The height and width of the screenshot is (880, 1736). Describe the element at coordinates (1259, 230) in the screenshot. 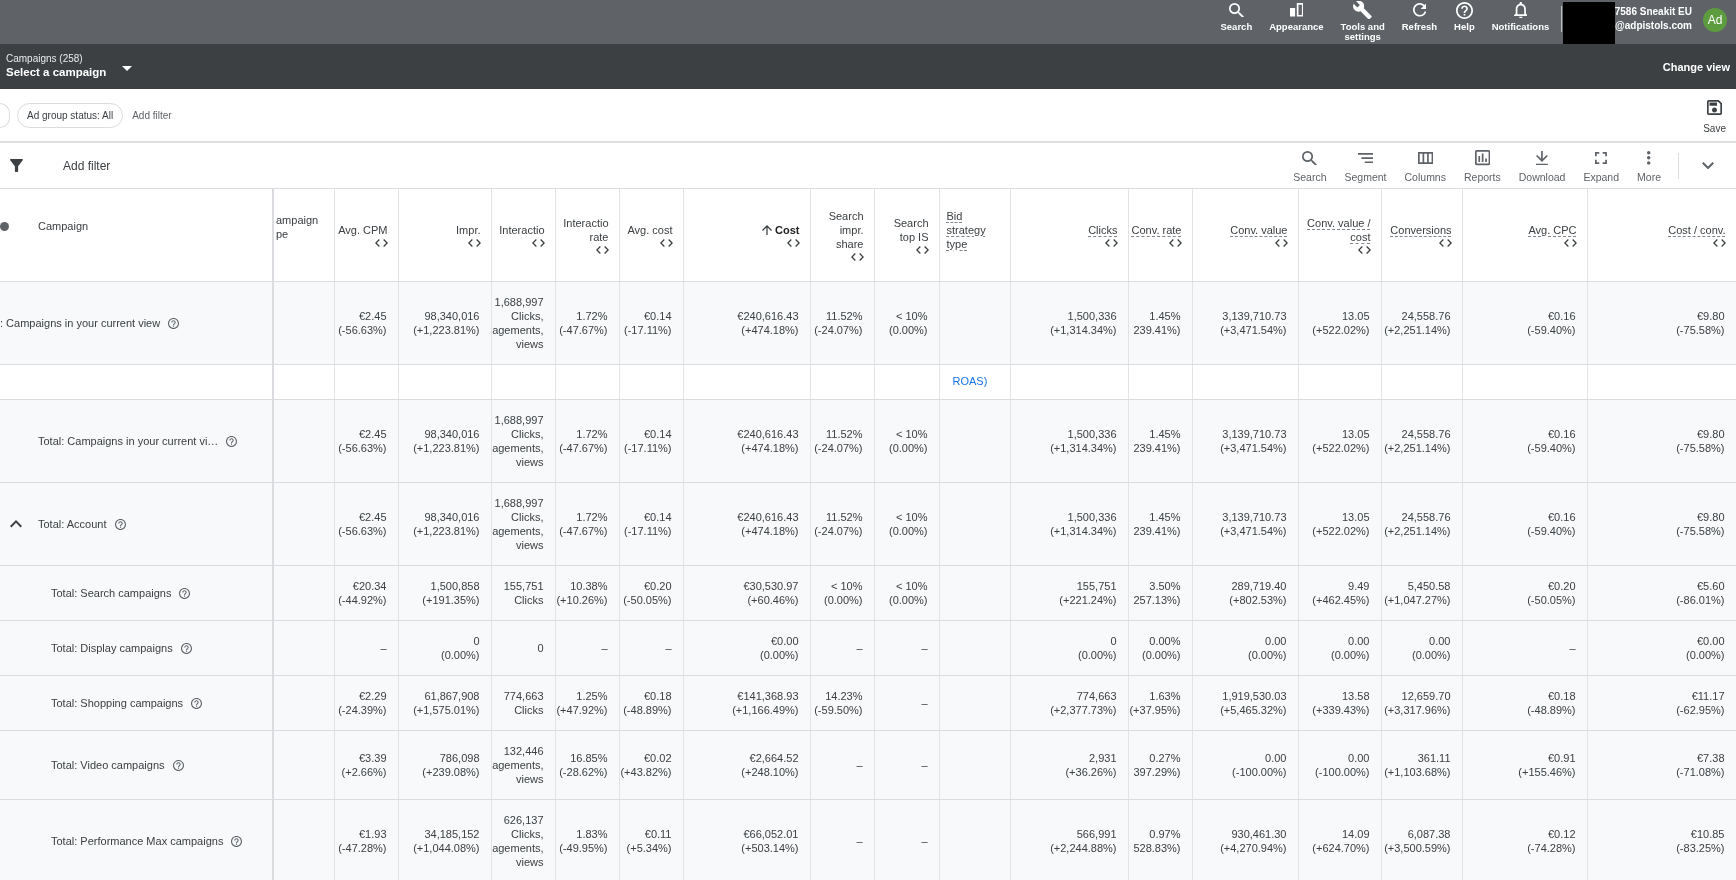

I see `column-header: Conv. value` at that location.